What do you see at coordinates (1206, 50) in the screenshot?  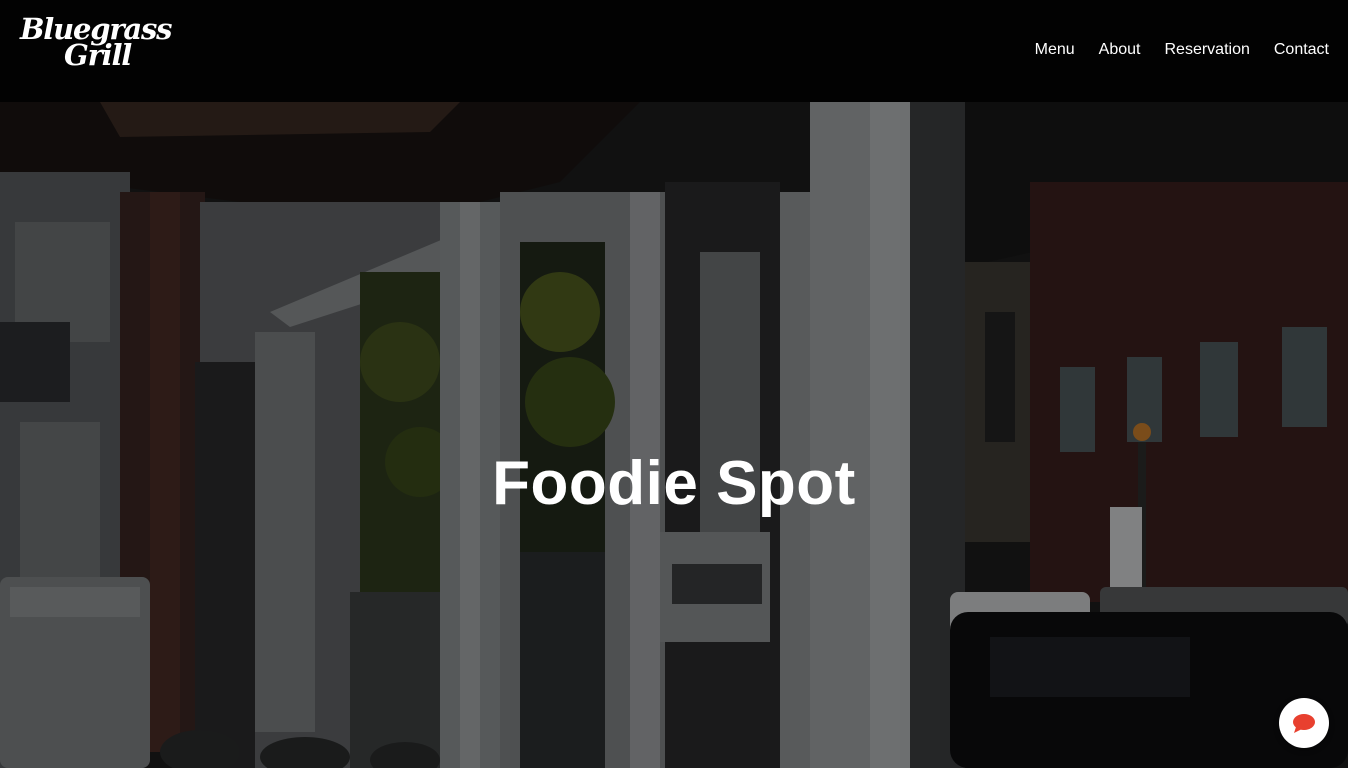 I see `nav-reservation-link: Reservation` at bounding box center [1206, 50].